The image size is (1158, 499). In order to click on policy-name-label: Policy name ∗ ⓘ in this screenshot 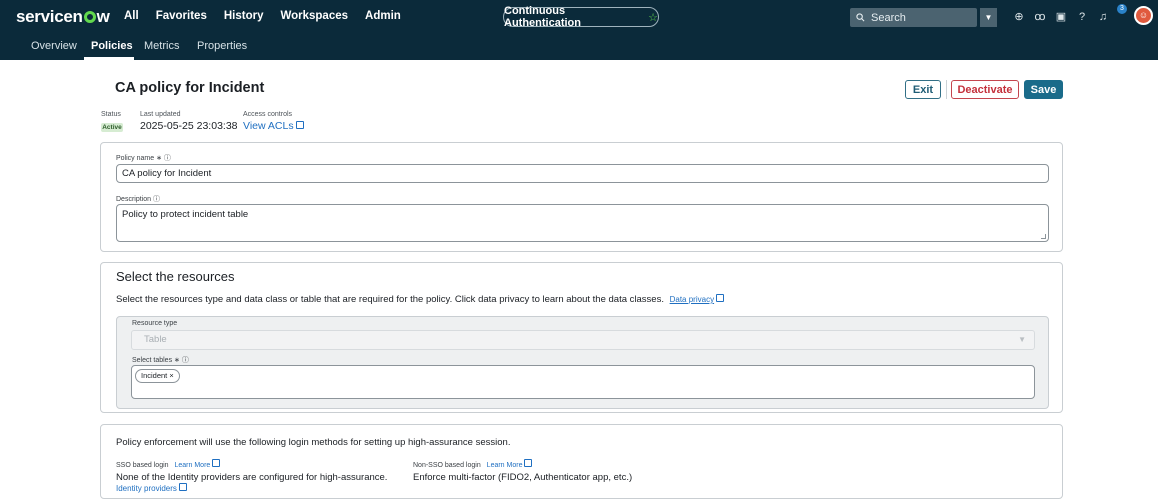, I will do `click(143, 158)`.